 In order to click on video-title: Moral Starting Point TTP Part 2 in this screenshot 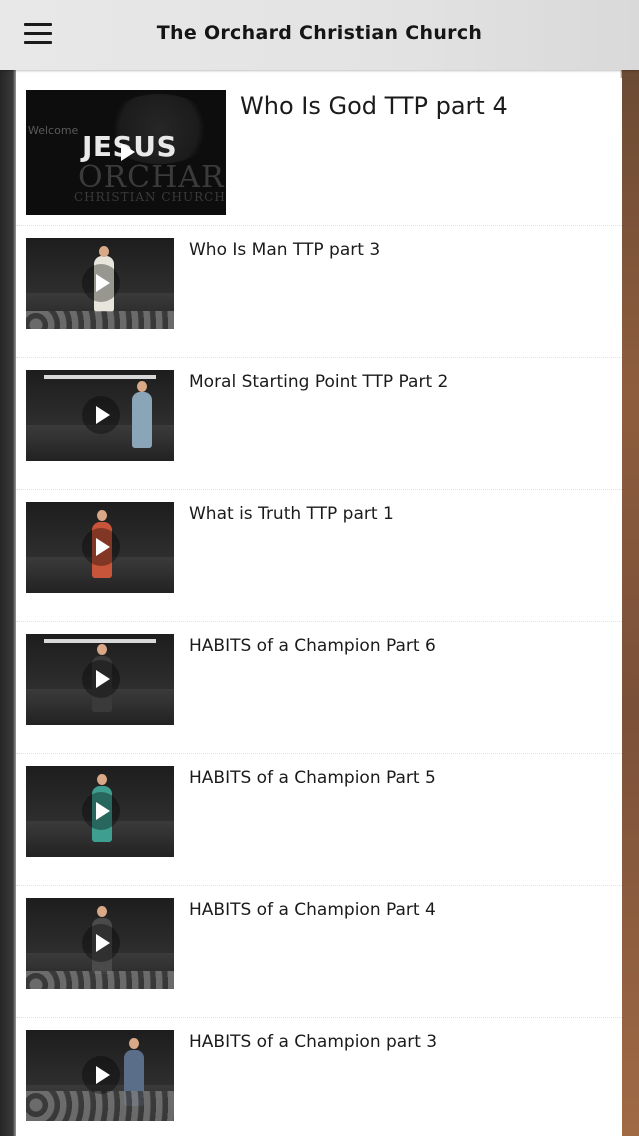, I will do `click(318, 382)`.